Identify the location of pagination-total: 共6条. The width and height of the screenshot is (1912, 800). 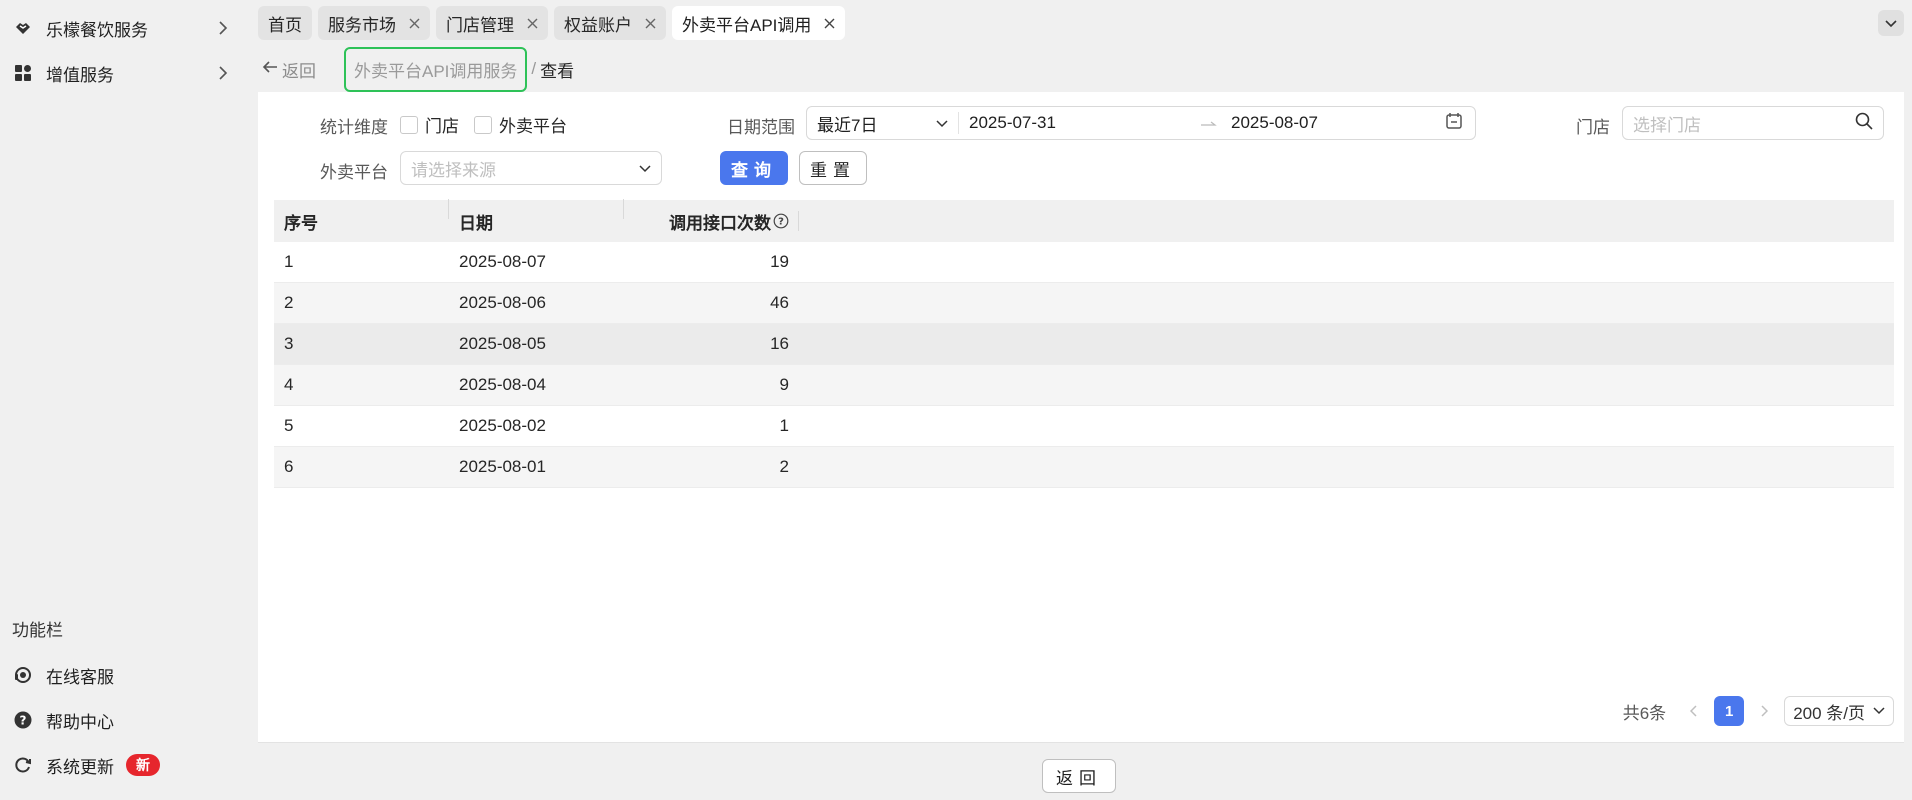
(1644, 713).